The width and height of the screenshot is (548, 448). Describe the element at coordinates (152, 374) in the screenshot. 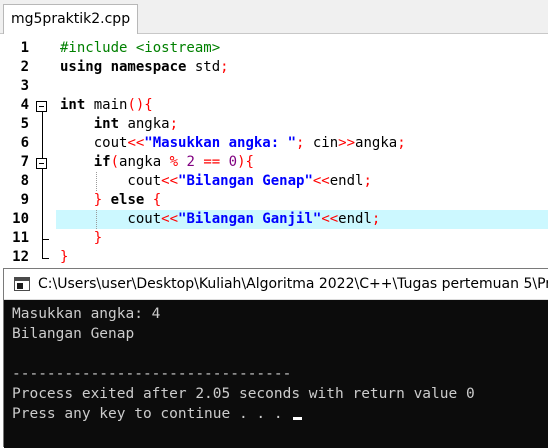

I see `console-line: --------------------------------` at that location.